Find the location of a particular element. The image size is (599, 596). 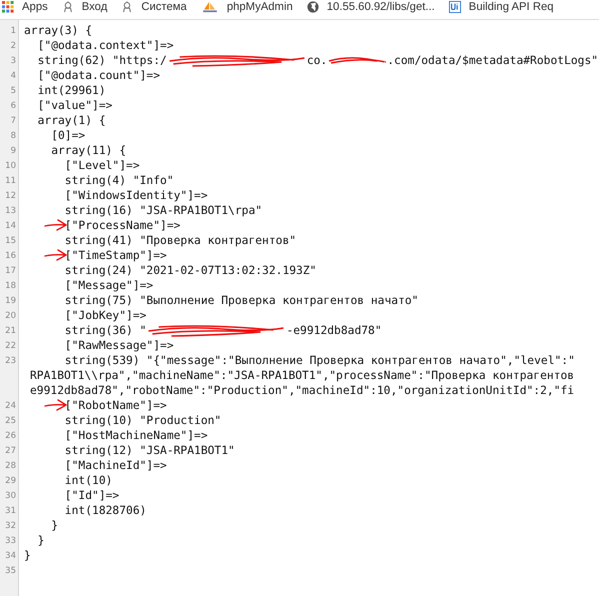

line-number: 35 is located at coordinates (10, 571).